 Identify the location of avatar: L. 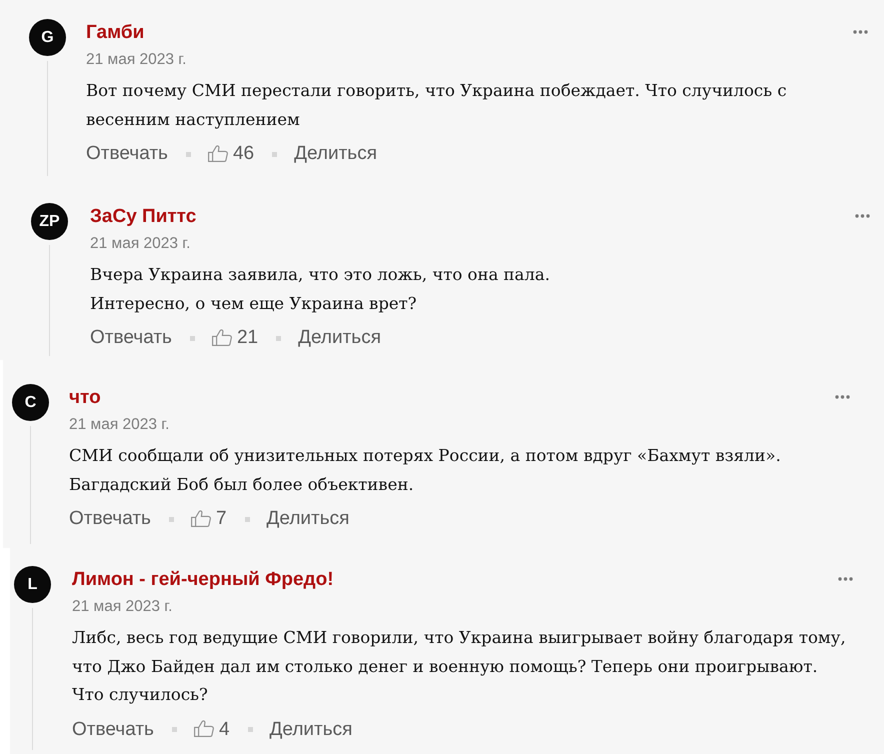
(32, 584).